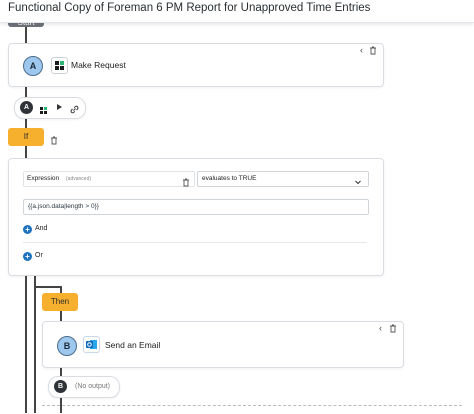  Describe the element at coordinates (43, 178) in the screenshot. I see `expression-label: Expression` at that location.